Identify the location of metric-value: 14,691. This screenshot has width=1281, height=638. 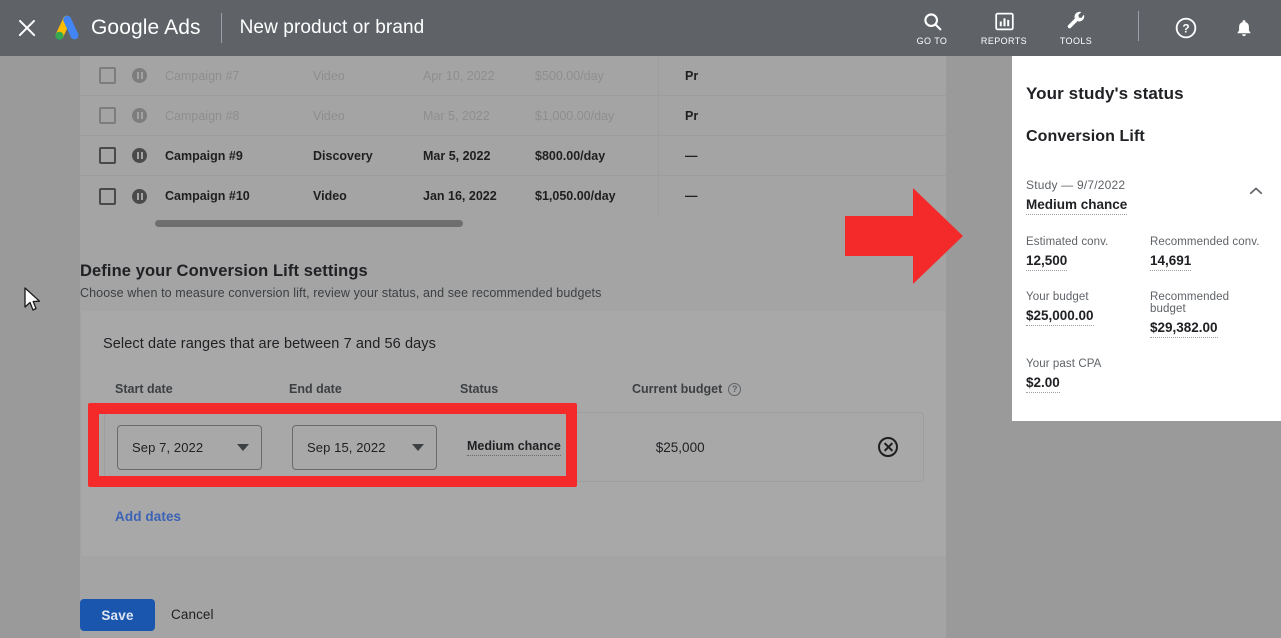
(1171, 262).